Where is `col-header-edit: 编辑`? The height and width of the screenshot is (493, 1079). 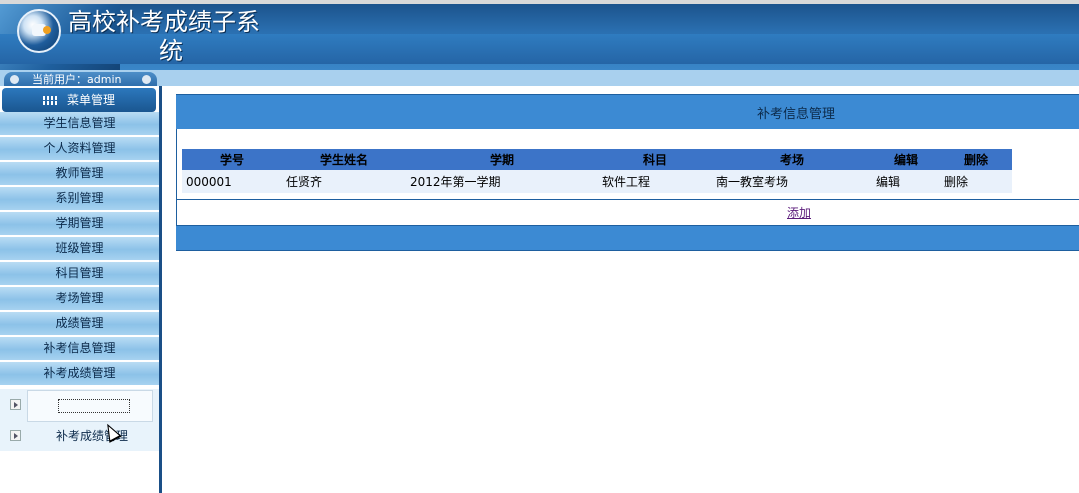 col-header-edit: 编辑 is located at coordinates (906, 159).